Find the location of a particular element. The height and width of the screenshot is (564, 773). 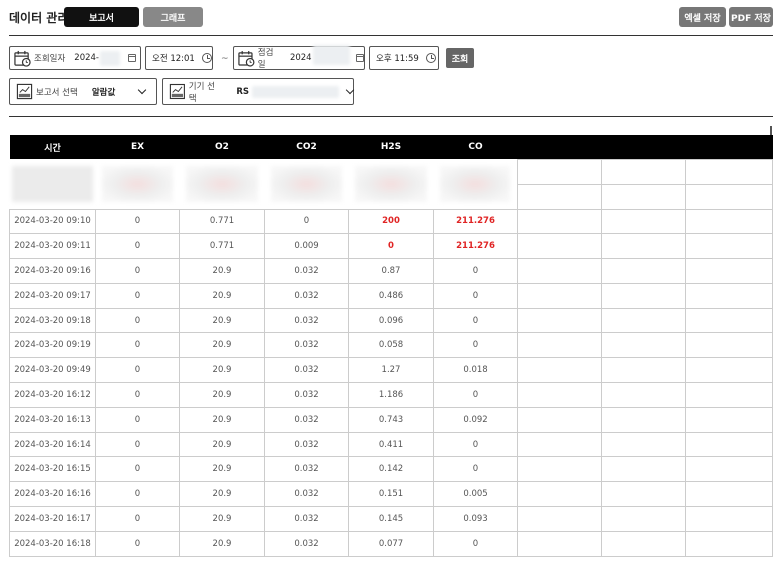

start-time-value: 오전 12:01 is located at coordinates (173, 59).